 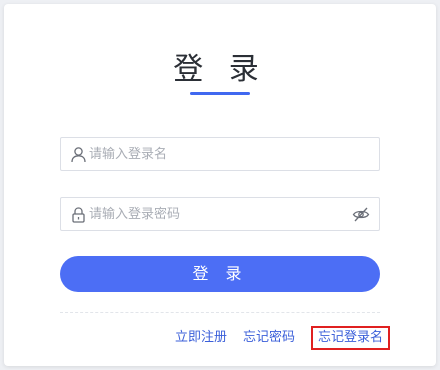 I want to click on footer-links: 立即注册 忘记密码 忘记登录名, so click(x=282, y=338).